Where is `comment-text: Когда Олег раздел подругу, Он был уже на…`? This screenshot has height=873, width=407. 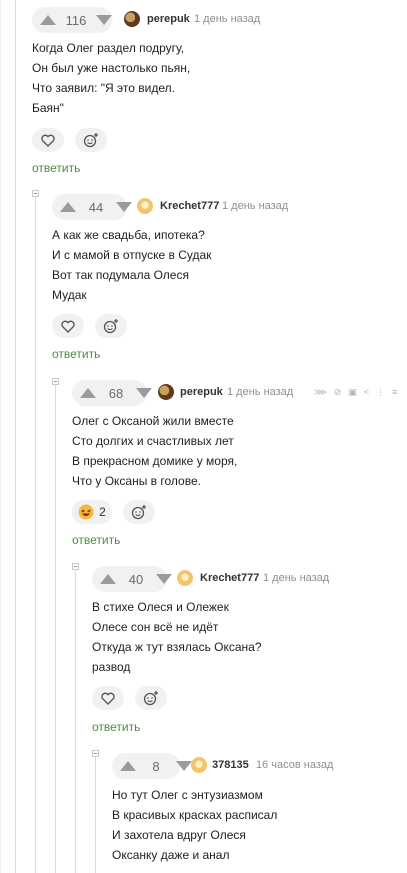 comment-text: Когда Олег раздел подругу, Он был уже на… is located at coordinates (111, 78).